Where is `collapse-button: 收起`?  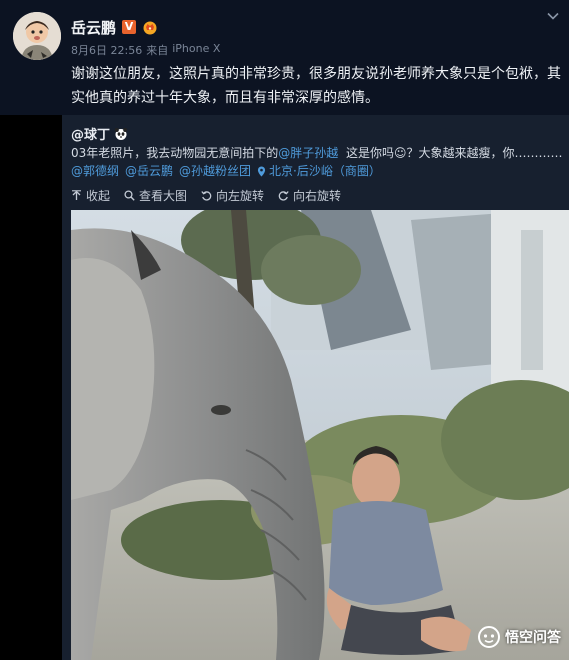
collapse-button: 收起 is located at coordinates (90, 195).